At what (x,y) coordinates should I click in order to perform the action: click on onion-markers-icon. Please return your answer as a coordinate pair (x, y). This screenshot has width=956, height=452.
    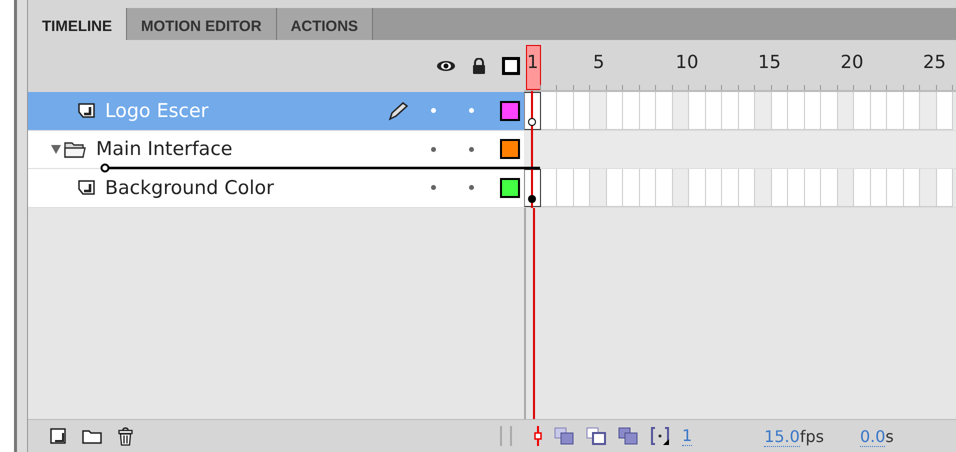
    Looking at the image, I should click on (660, 436).